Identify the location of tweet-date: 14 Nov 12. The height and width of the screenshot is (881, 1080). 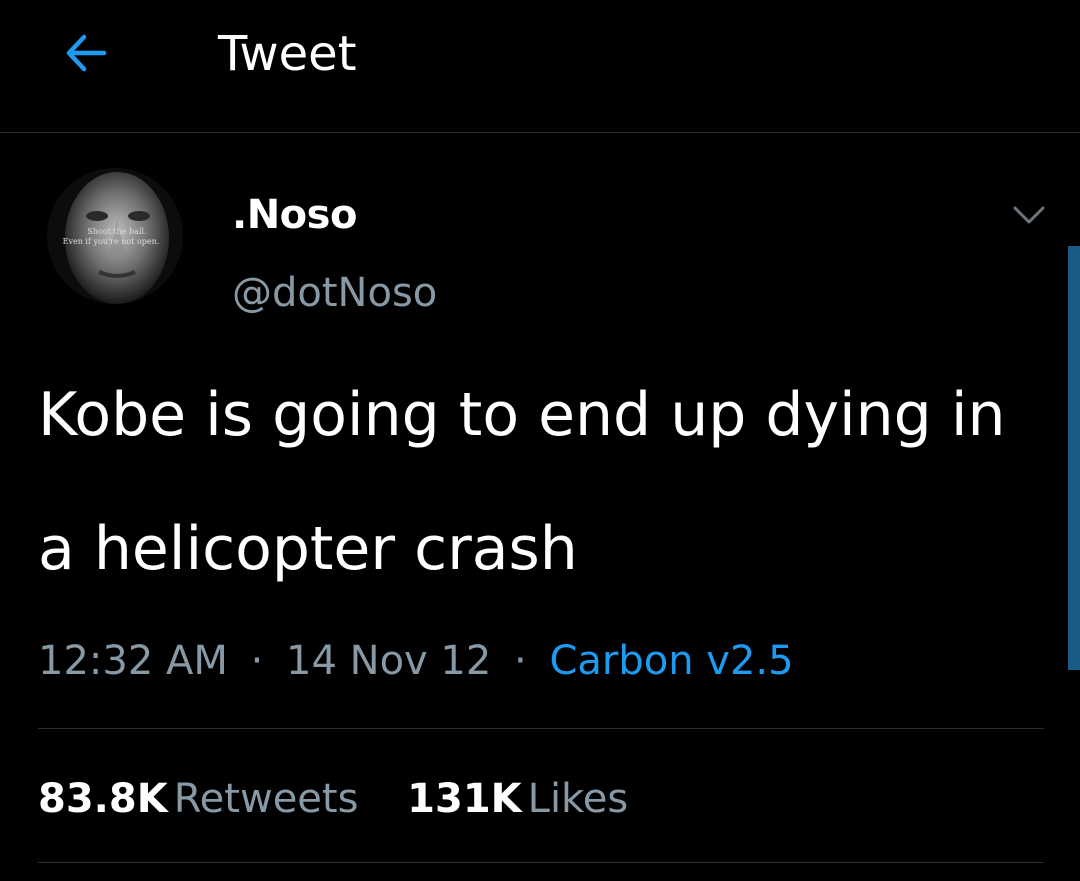
(389, 661).